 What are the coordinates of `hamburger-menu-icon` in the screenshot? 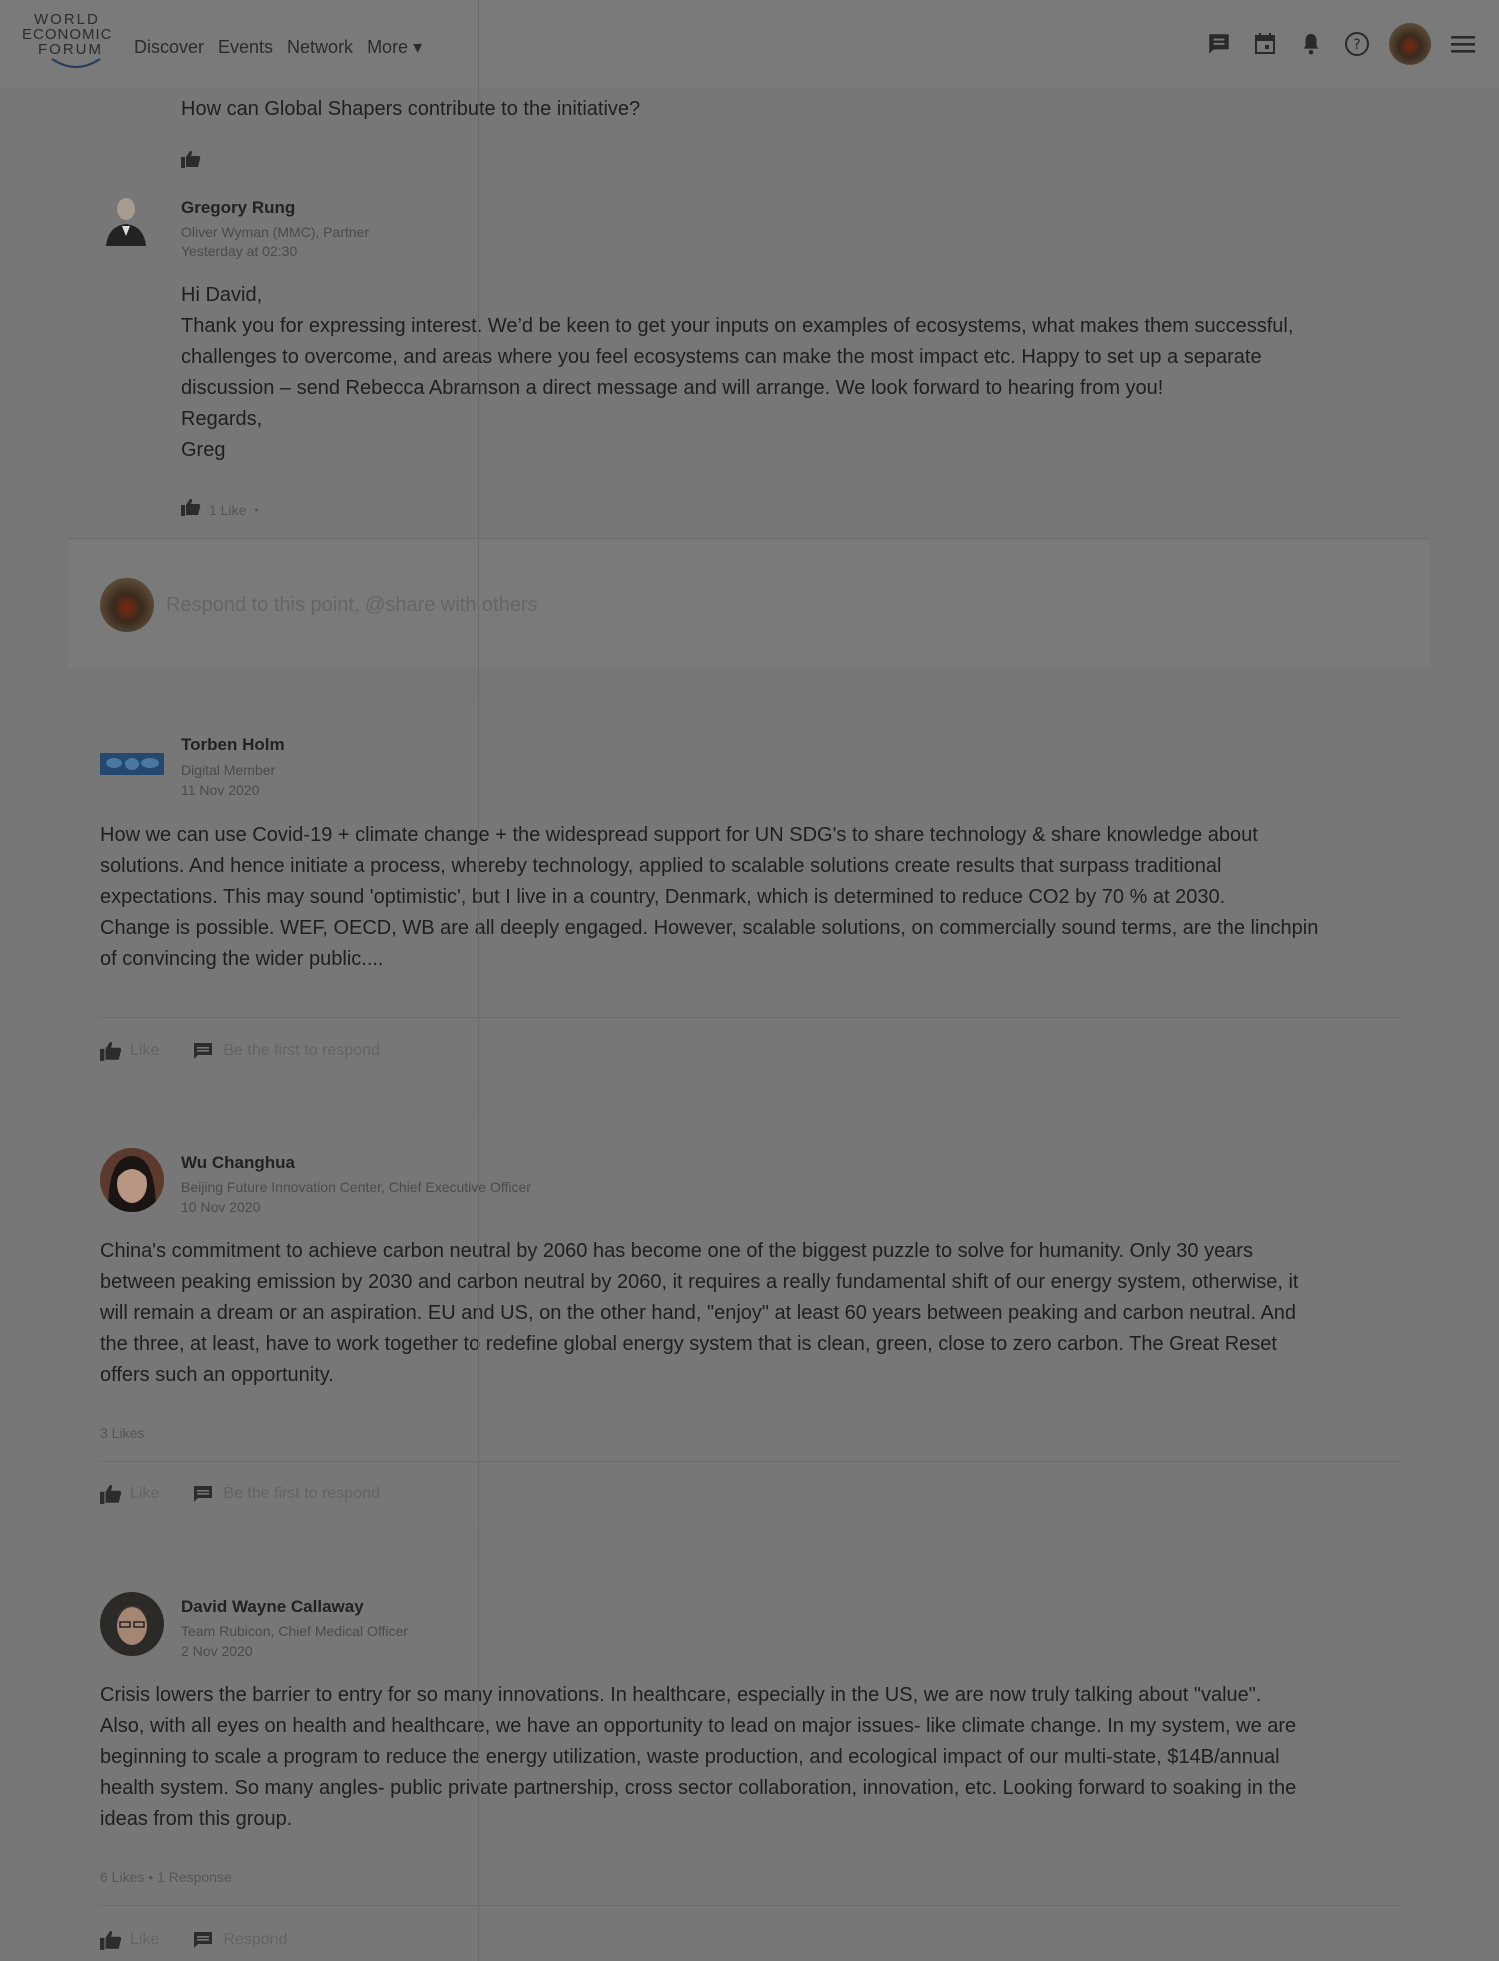 It's located at (1463, 44).